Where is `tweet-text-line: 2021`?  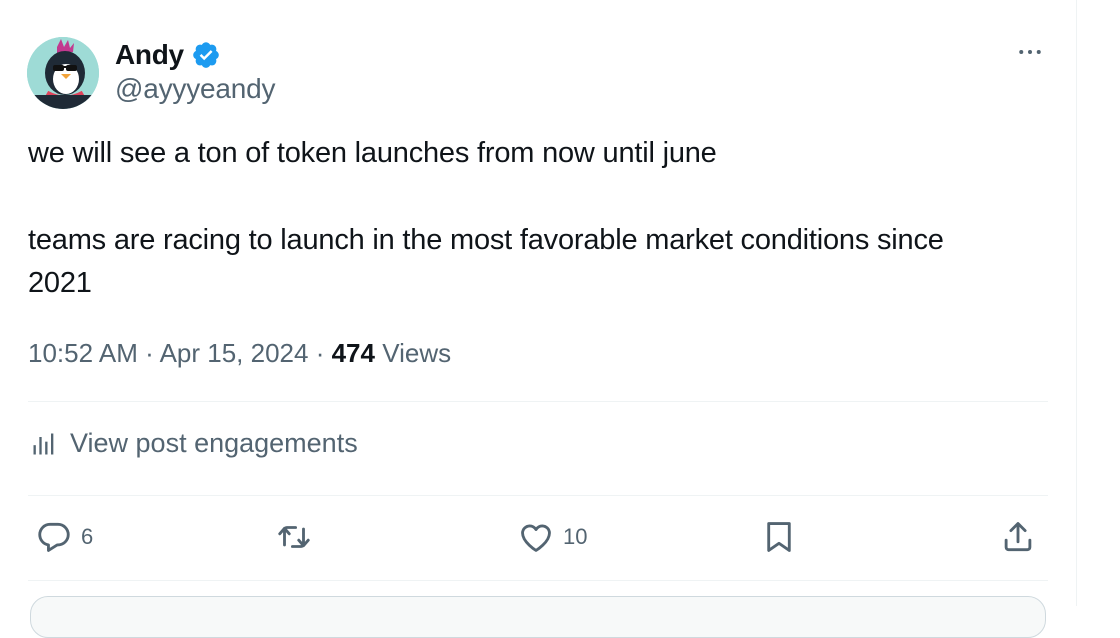
tweet-text-line: 2021 is located at coordinates (60, 283).